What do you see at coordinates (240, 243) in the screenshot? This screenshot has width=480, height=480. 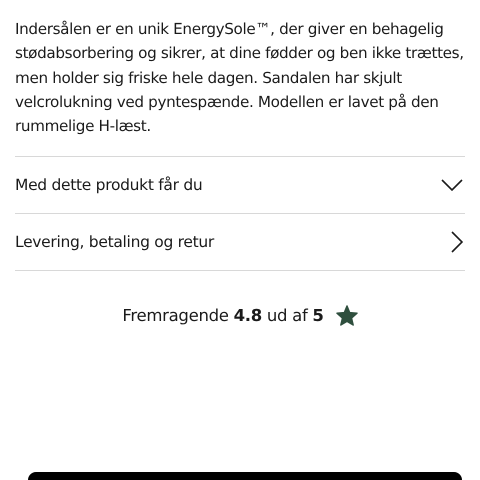 I see `section-row: Levering, betaling og retur` at bounding box center [240, 243].